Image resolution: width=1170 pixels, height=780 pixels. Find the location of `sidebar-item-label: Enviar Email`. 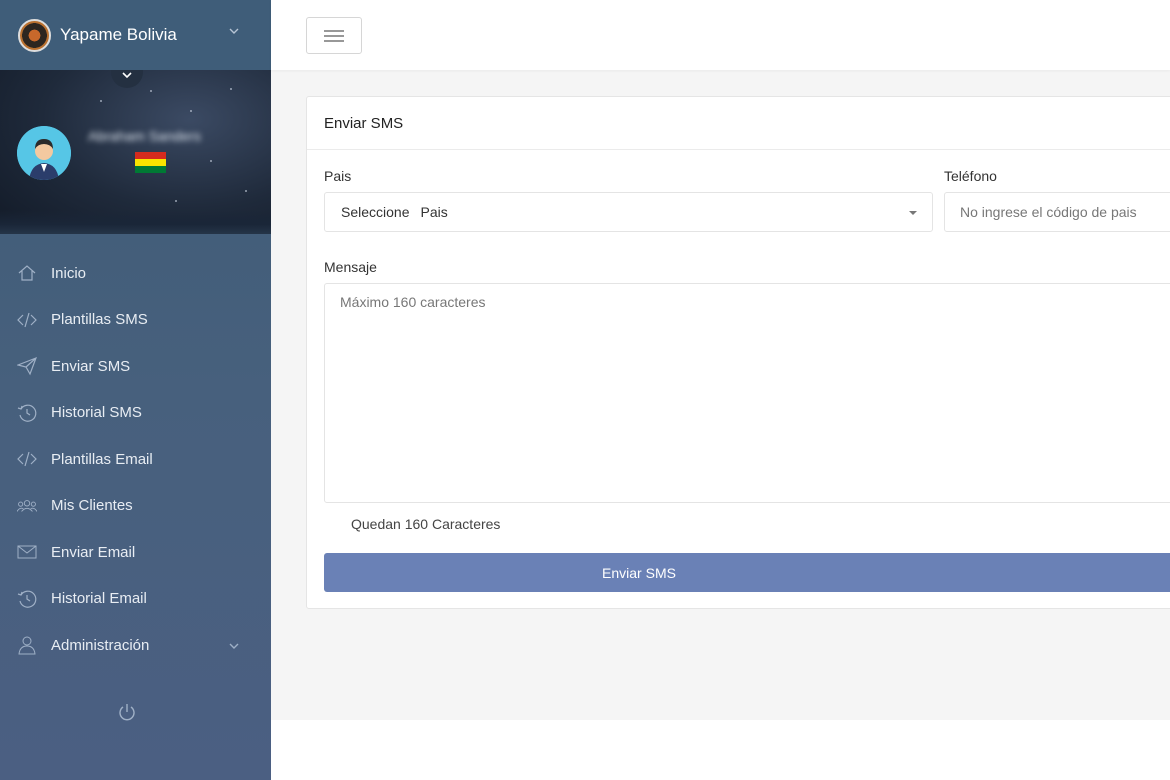

sidebar-item-label: Enviar Email is located at coordinates (93, 552).